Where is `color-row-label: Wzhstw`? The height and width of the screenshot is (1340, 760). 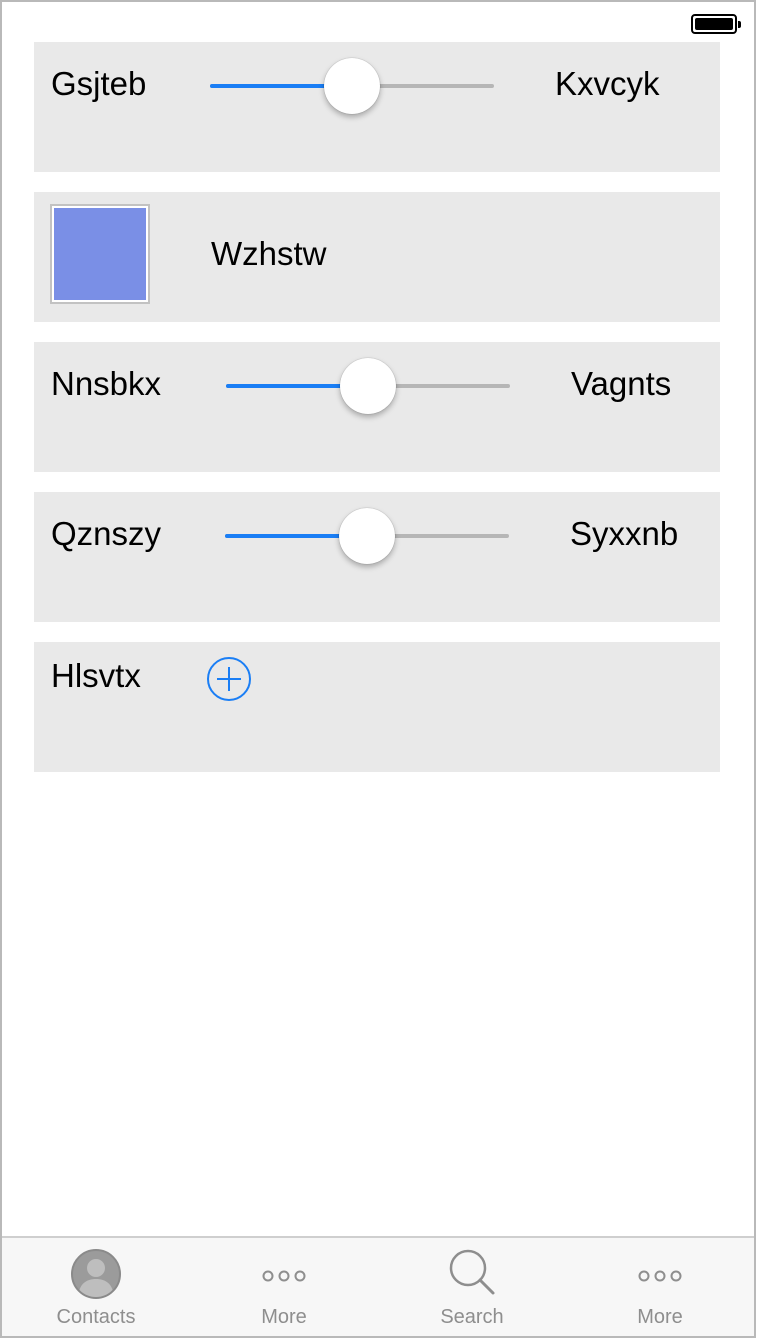
color-row-label: Wzhstw is located at coordinates (269, 253).